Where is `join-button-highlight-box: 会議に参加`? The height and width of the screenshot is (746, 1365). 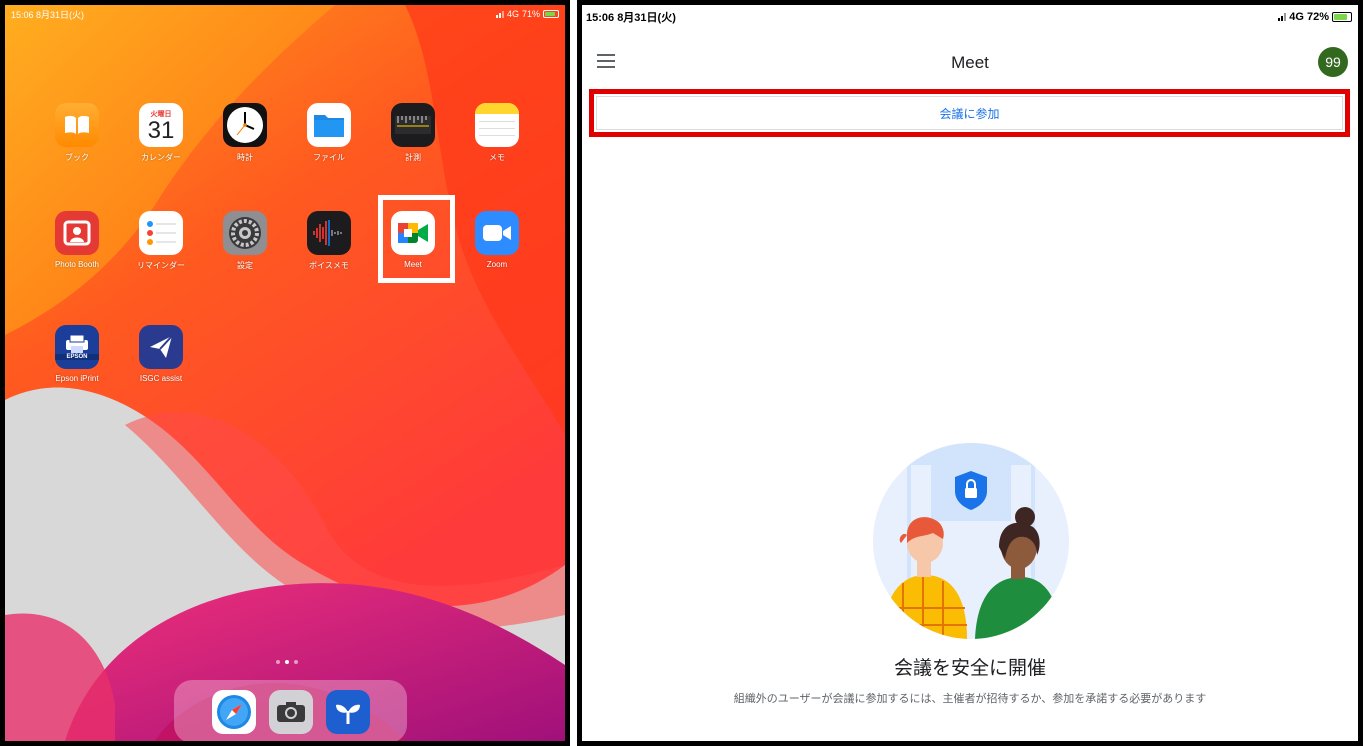
join-button-highlight-box: 会議に参加 is located at coordinates (969, 113).